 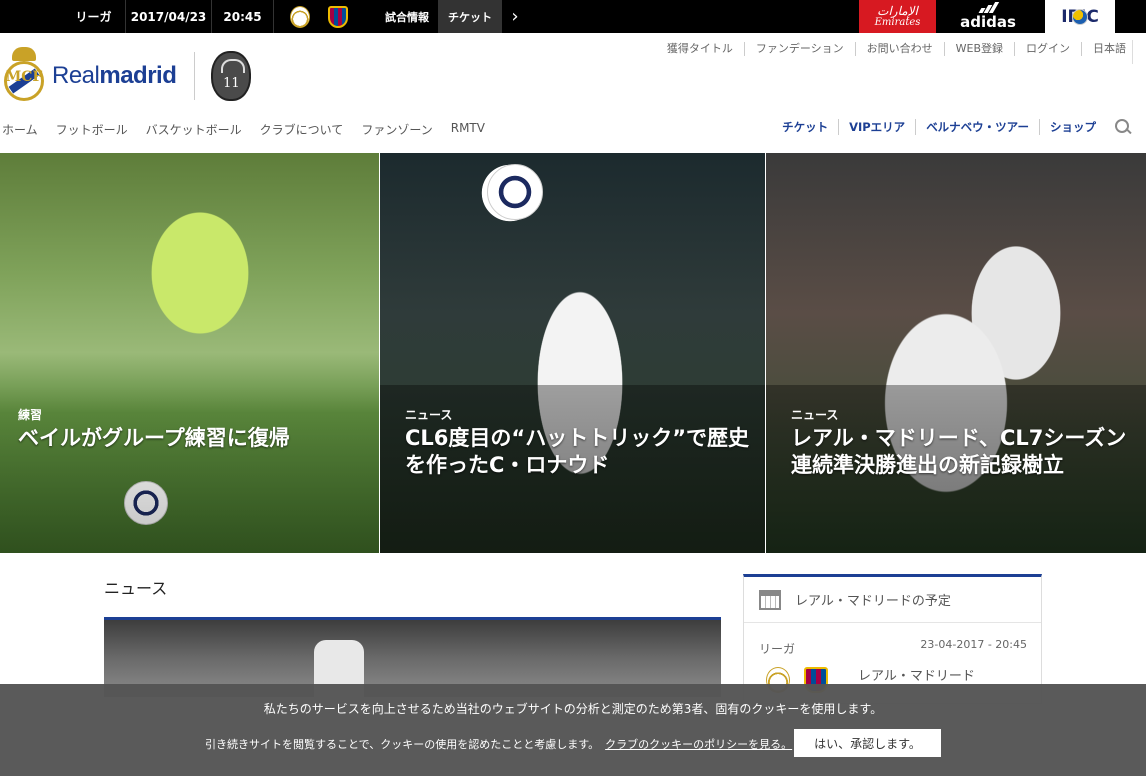 What do you see at coordinates (190, 438) in the screenshot?
I see `hero-card-title: ベイルがグループ練習に復帰` at bounding box center [190, 438].